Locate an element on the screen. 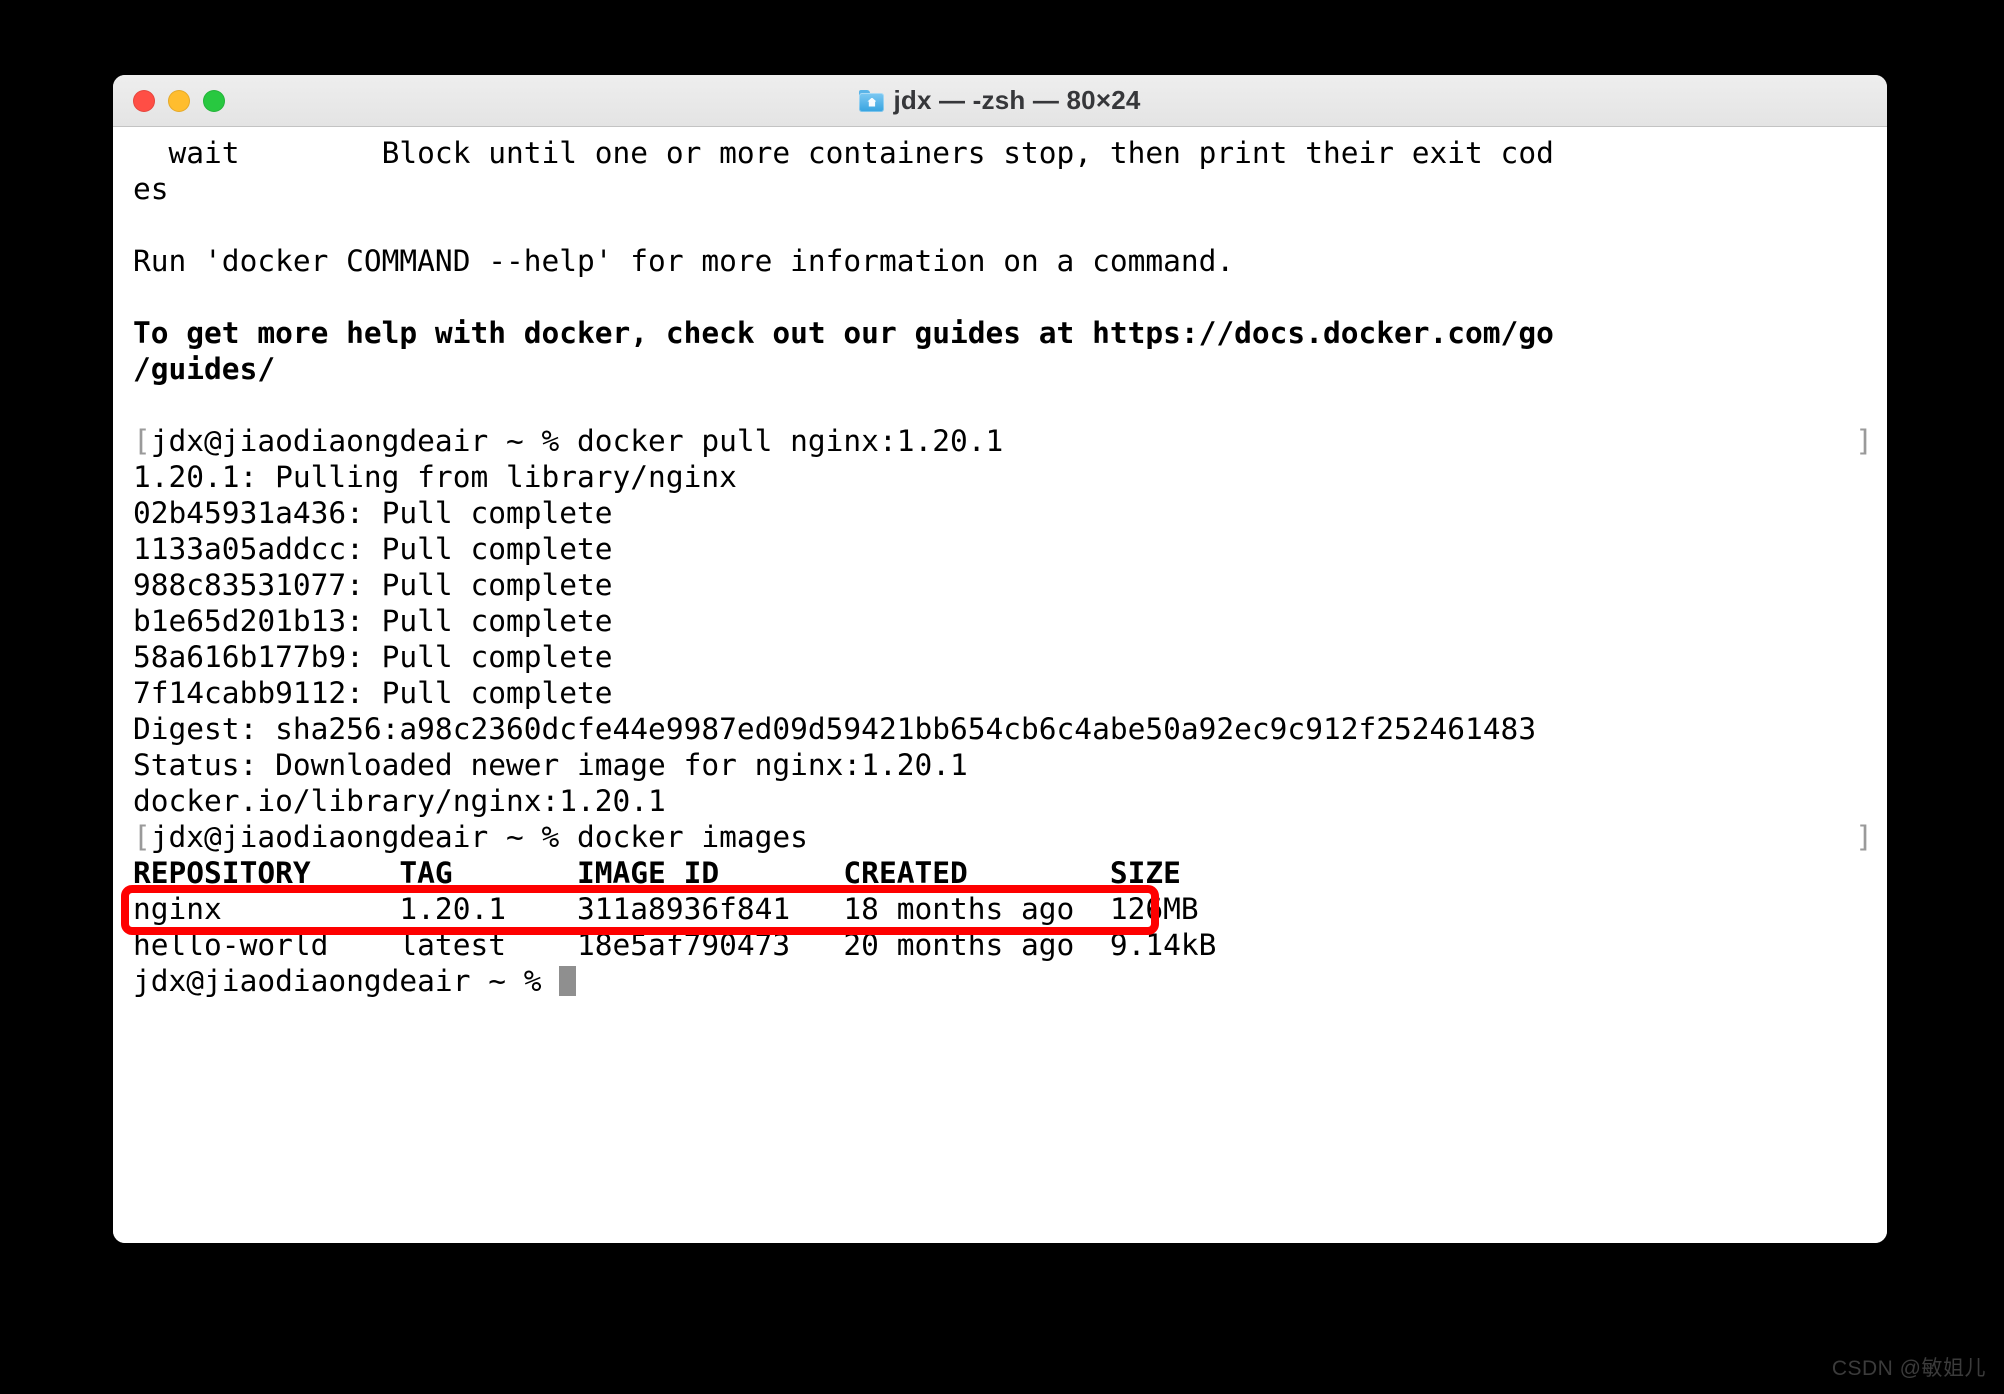 The width and height of the screenshot is (2004, 1394). zoom-button is located at coordinates (214, 100).